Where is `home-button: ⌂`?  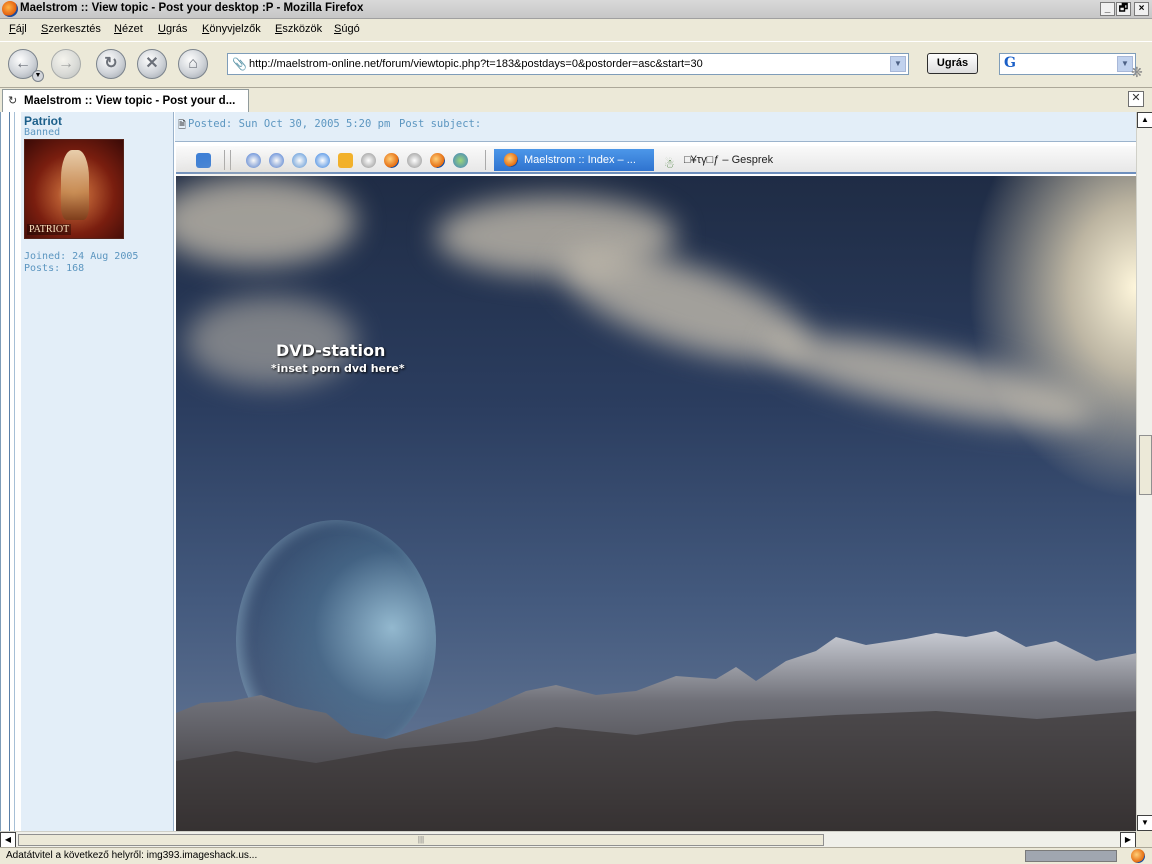
home-button: ⌂ is located at coordinates (193, 64).